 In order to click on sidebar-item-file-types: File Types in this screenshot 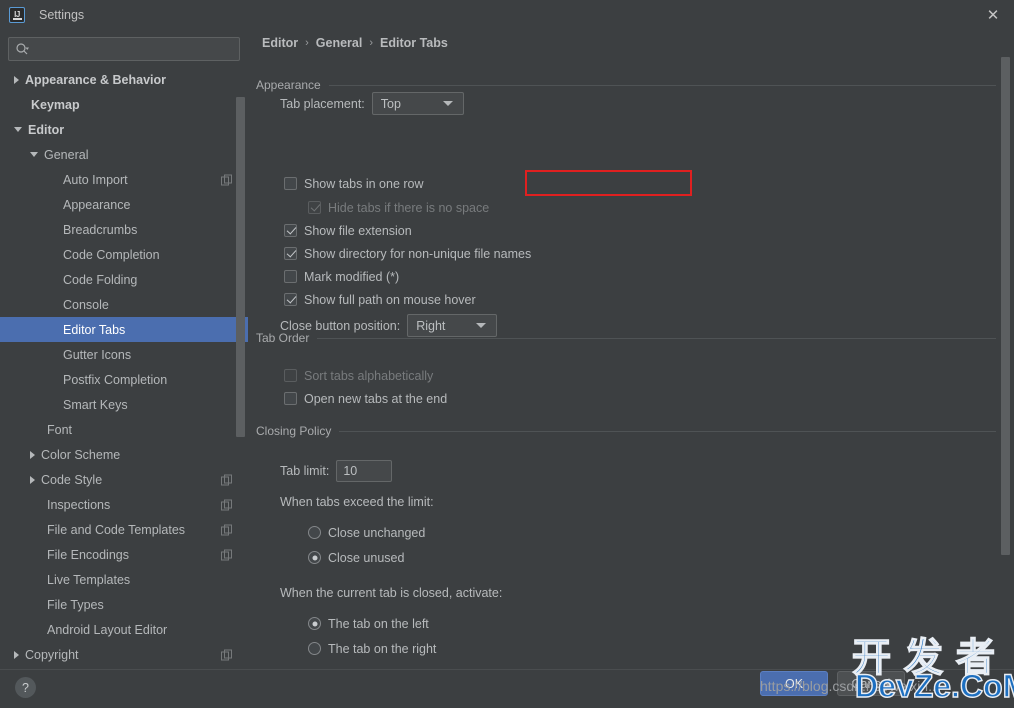, I will do `click(124, 604)`.